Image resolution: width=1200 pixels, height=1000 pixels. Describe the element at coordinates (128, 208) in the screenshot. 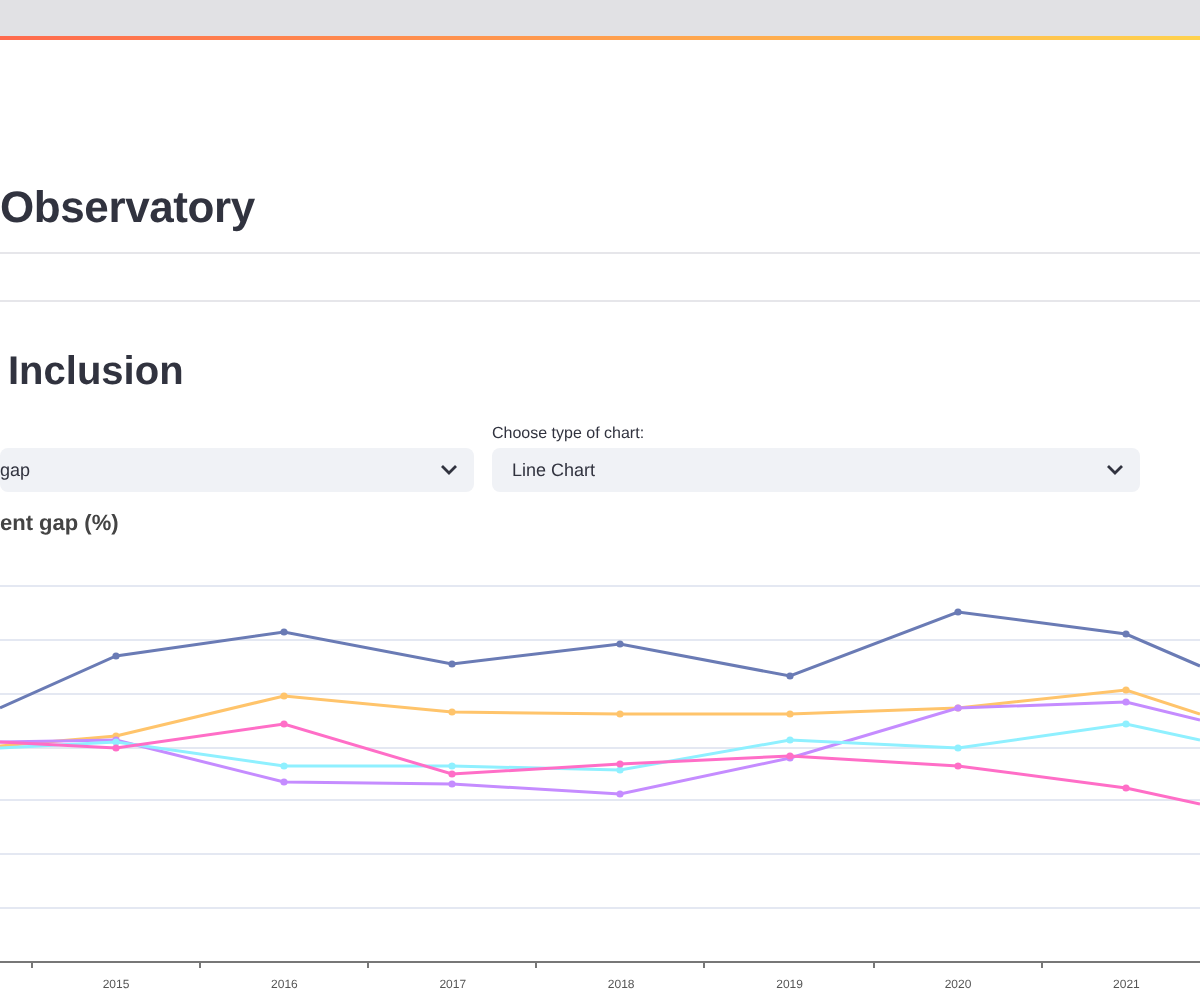

I see `page-title: Observatory` at that location.